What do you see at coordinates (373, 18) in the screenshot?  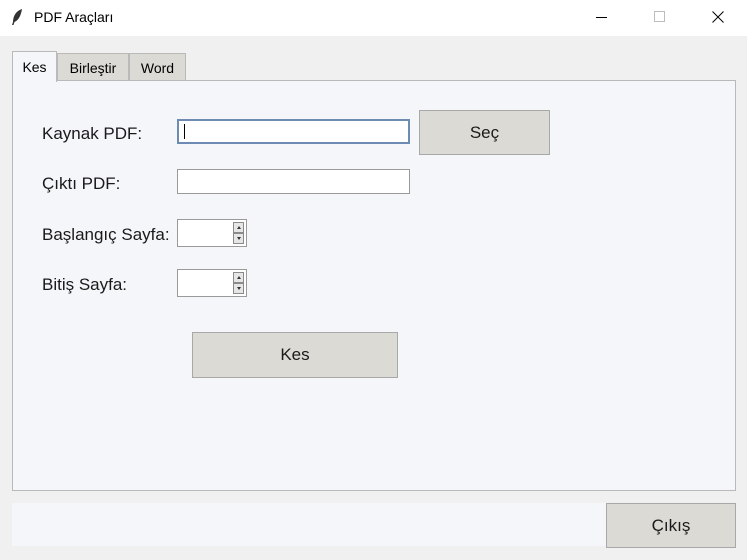 I see `title-bar: PDF Araçları` at bounding box center [373, 18].